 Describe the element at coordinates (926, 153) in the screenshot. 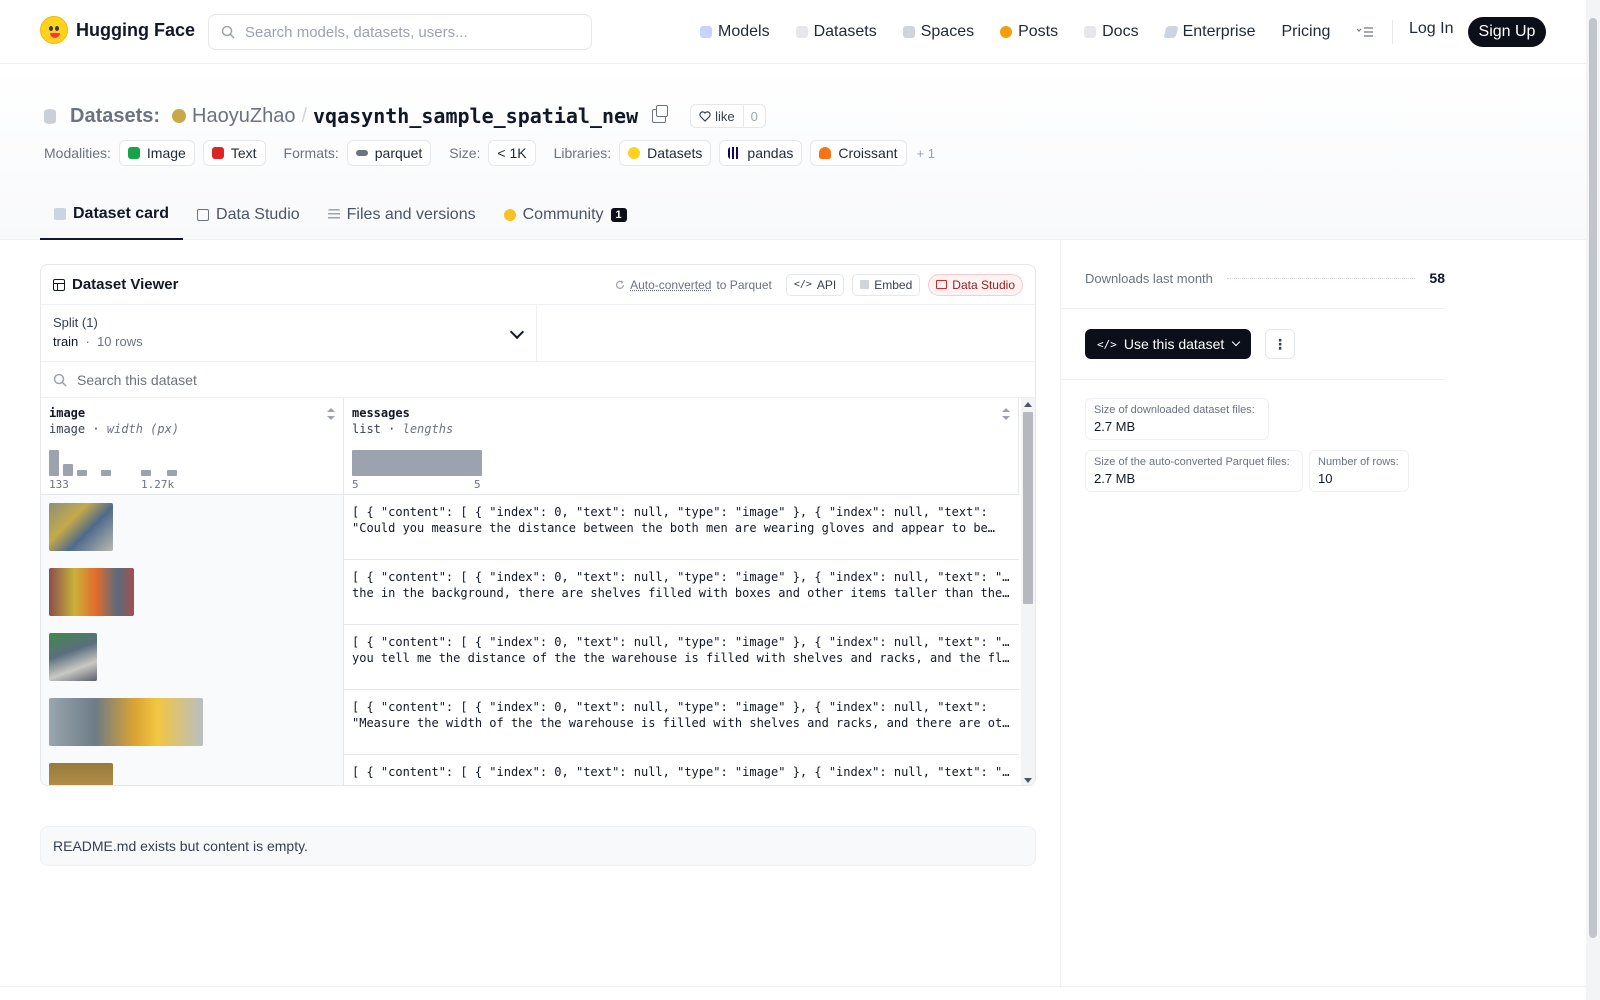

I see `more-libraries: + 1` at that location.